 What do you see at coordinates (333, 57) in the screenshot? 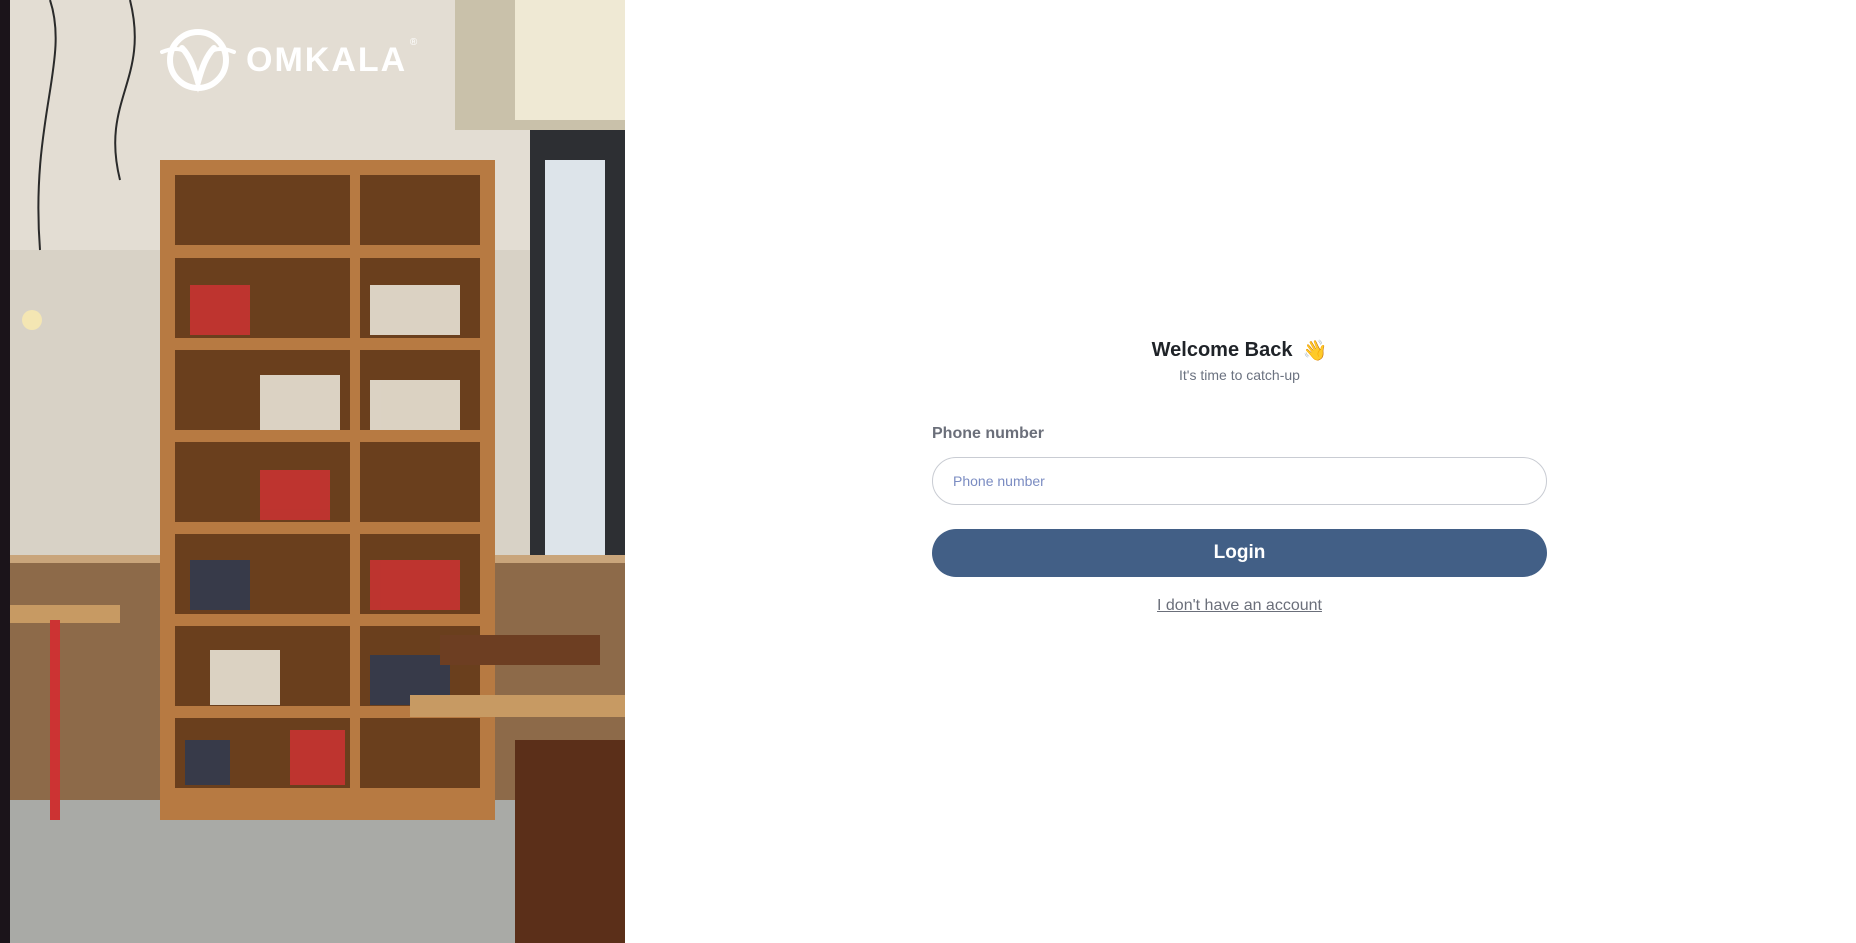
I see `brand-name: OMKALA ®` at bounding box center [333, 57].